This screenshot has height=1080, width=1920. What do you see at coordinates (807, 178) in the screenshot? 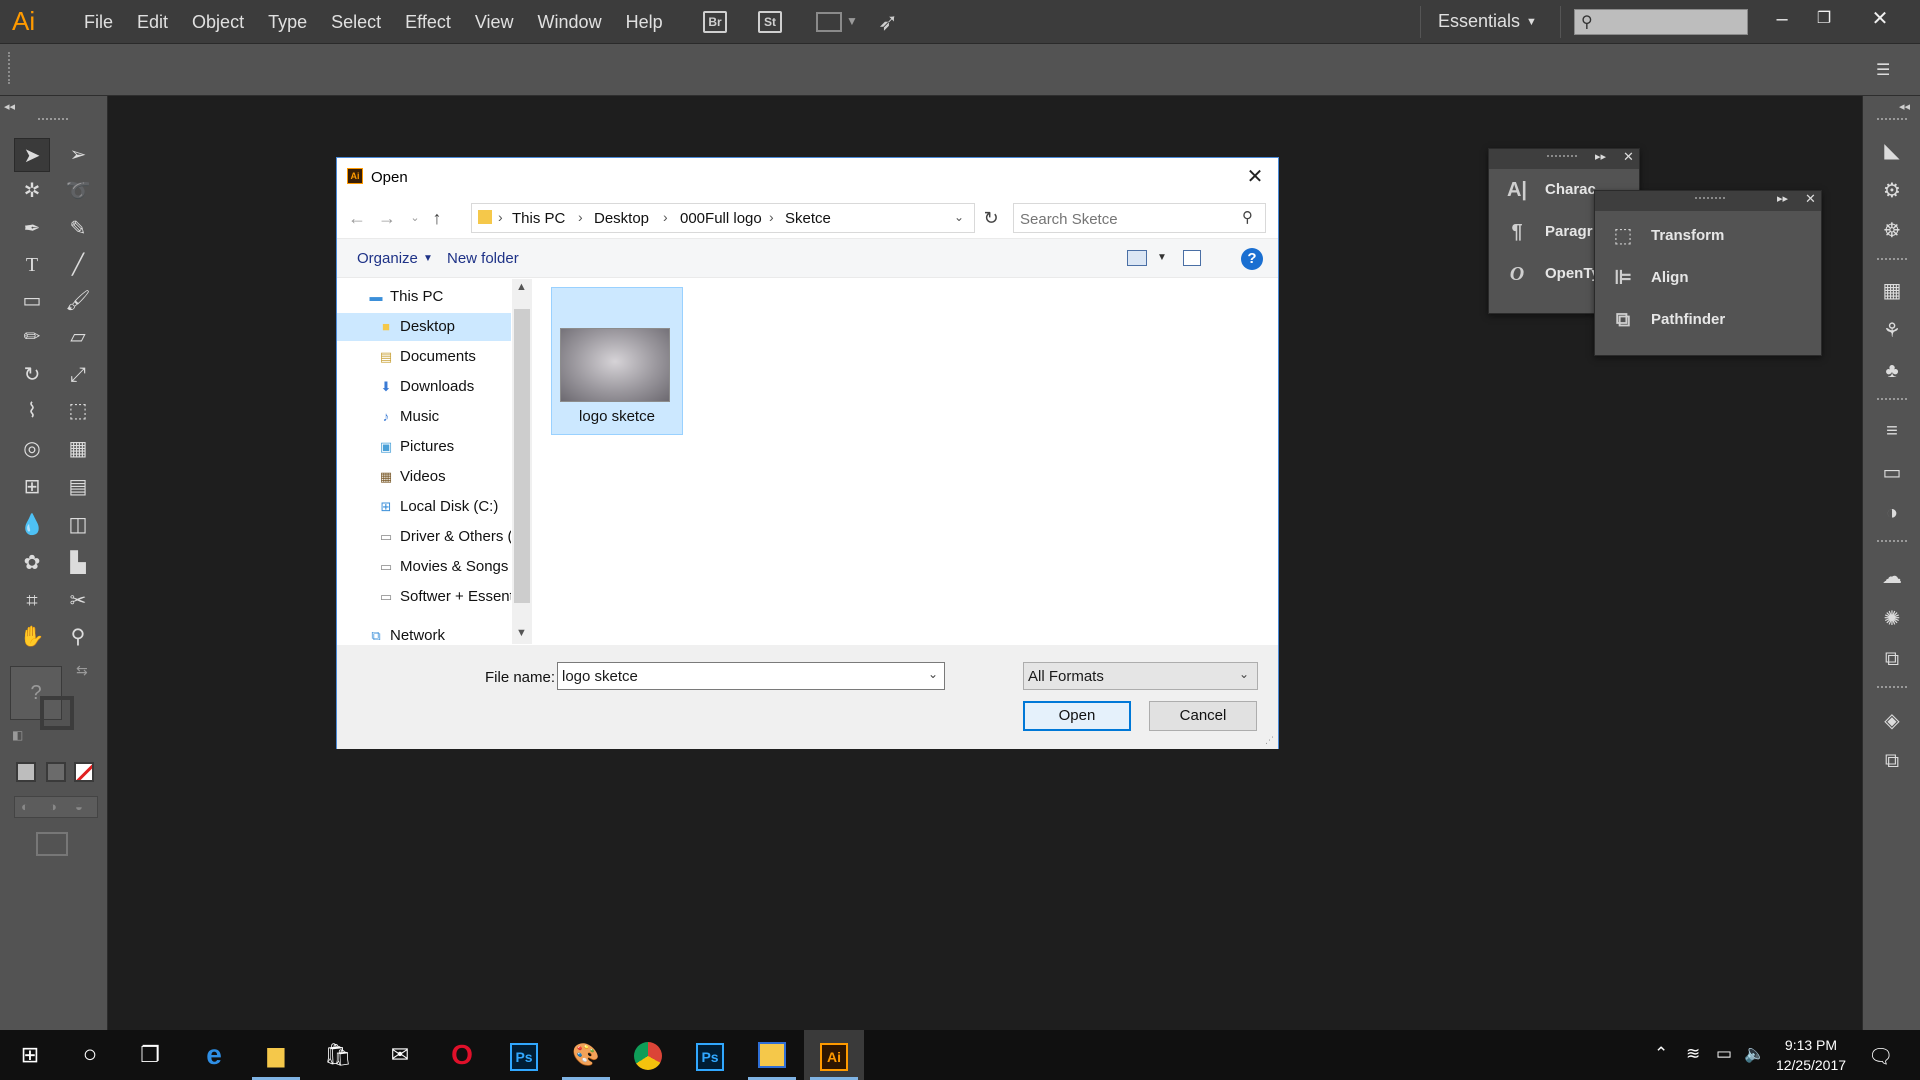
I see `dialog-titlebar: Ai Open ✕` at bounding box center [807, 178].